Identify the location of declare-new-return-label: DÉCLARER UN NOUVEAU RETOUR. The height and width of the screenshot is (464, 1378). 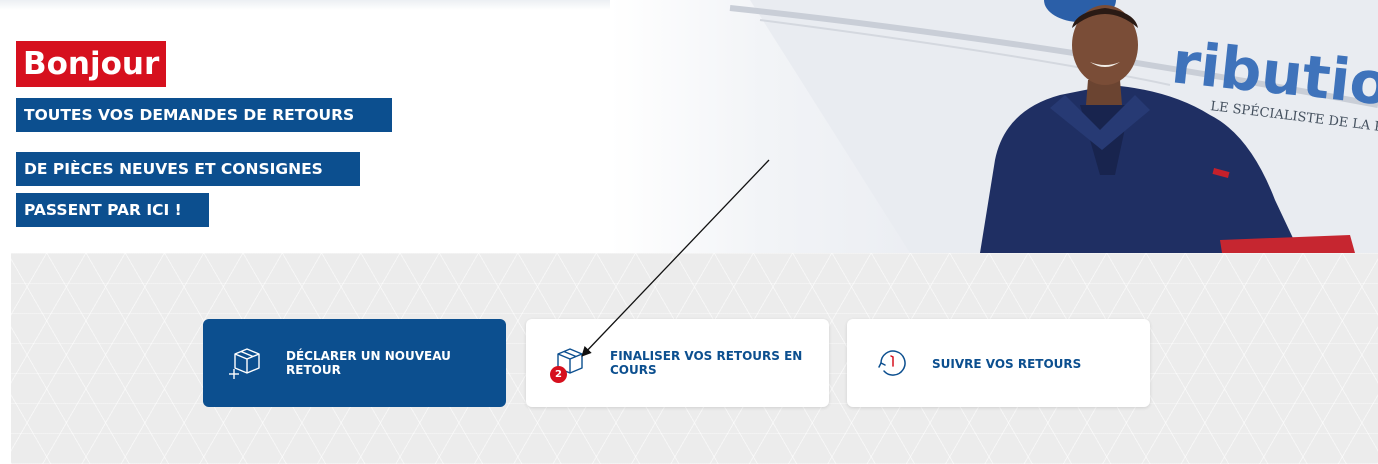
(368, 363).